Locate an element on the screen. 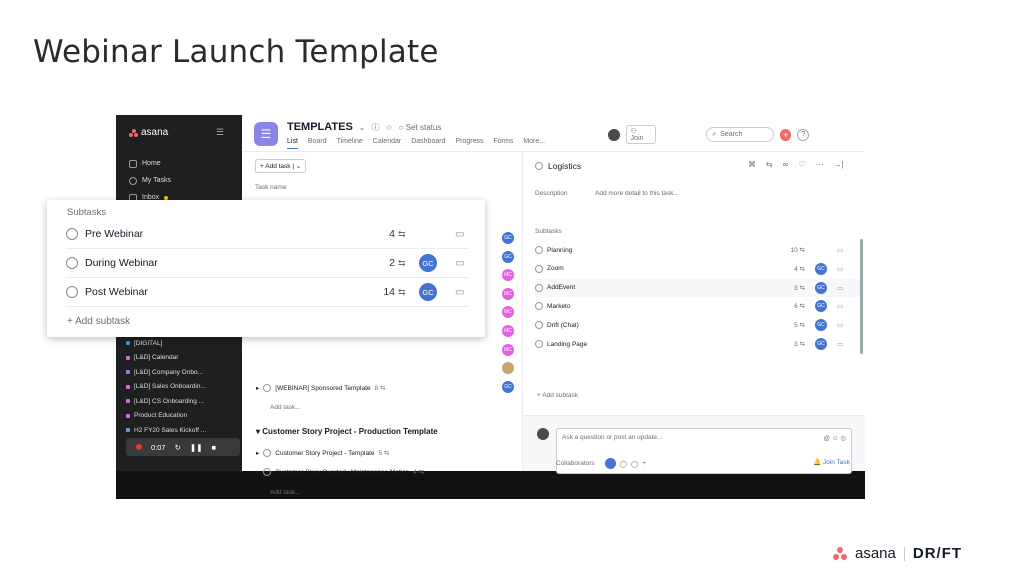  subtask-row: Post Webinar 14 ⇆ GC ▭ is located at coordinates (267, 292).